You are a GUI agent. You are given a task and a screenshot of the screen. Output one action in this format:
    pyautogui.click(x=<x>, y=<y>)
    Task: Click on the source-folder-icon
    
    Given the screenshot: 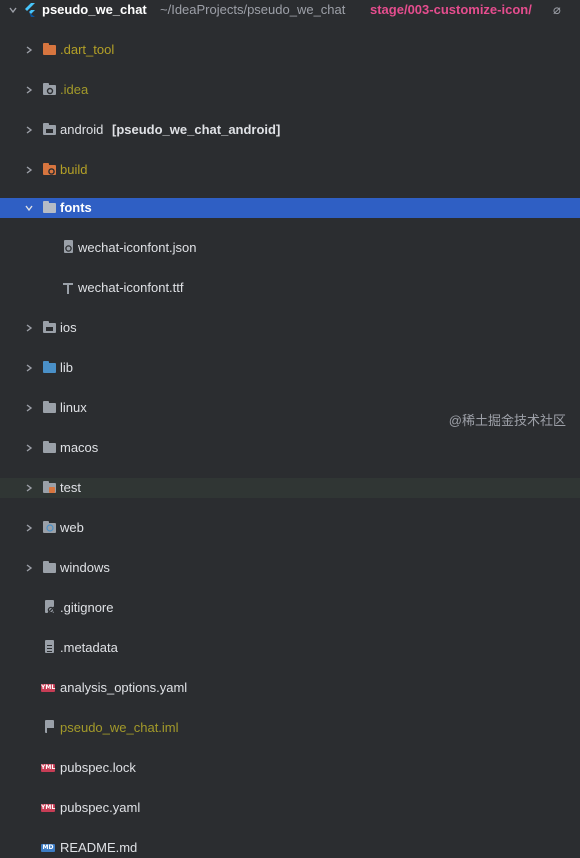 What is the action you would take?
    pyautogui.click(x=49, y=367)
    